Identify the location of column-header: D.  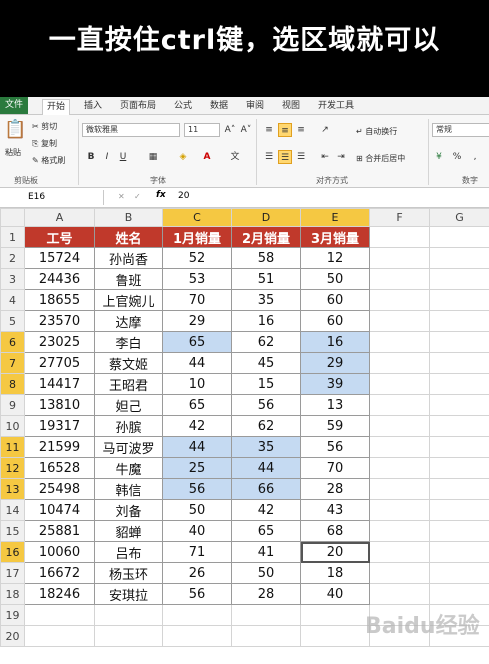
(266, 217).